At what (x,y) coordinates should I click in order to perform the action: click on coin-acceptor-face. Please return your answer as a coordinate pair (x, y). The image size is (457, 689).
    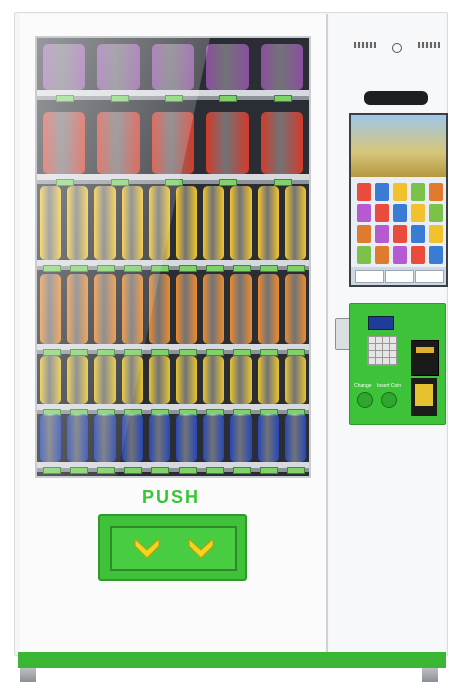
    Looking at the image, I should click on (424, 395).